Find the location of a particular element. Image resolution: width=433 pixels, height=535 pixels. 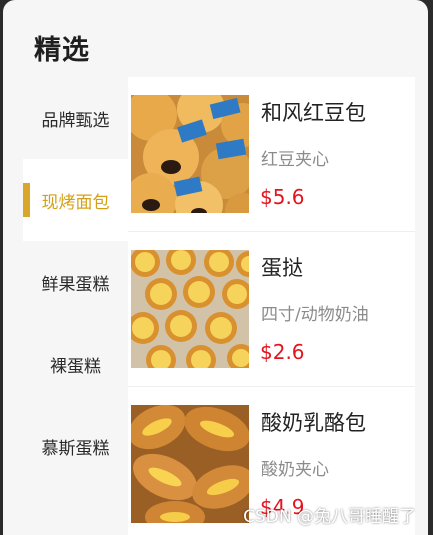

sidebar-item-label: 慕斯蛋糕 is located at coordinates (75, 448).